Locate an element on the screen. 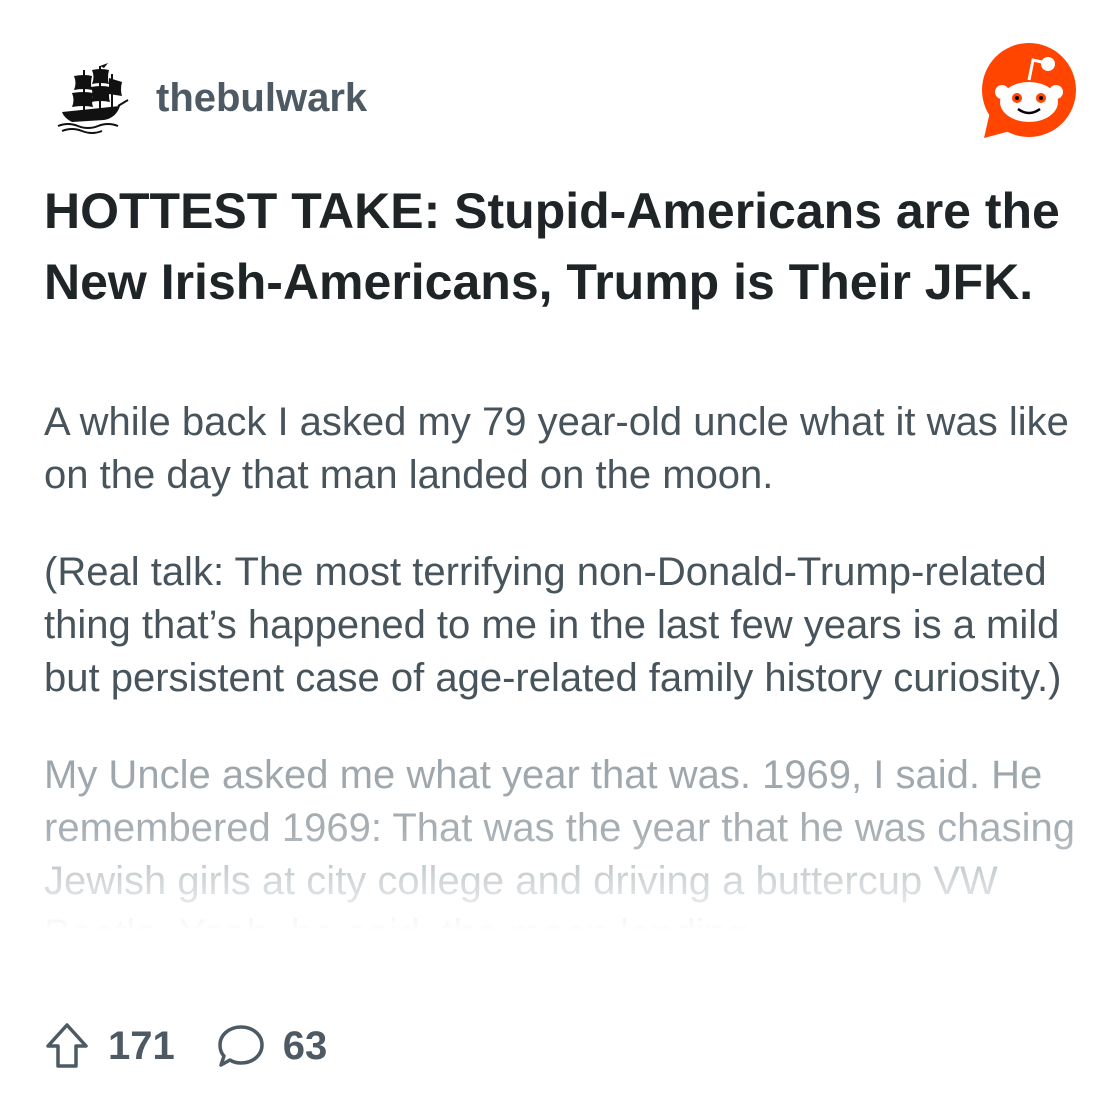 Image resolution: width=1120 pixels, height=1120 pixels. post-header: thebulwark is located at coordinates (210, 98).